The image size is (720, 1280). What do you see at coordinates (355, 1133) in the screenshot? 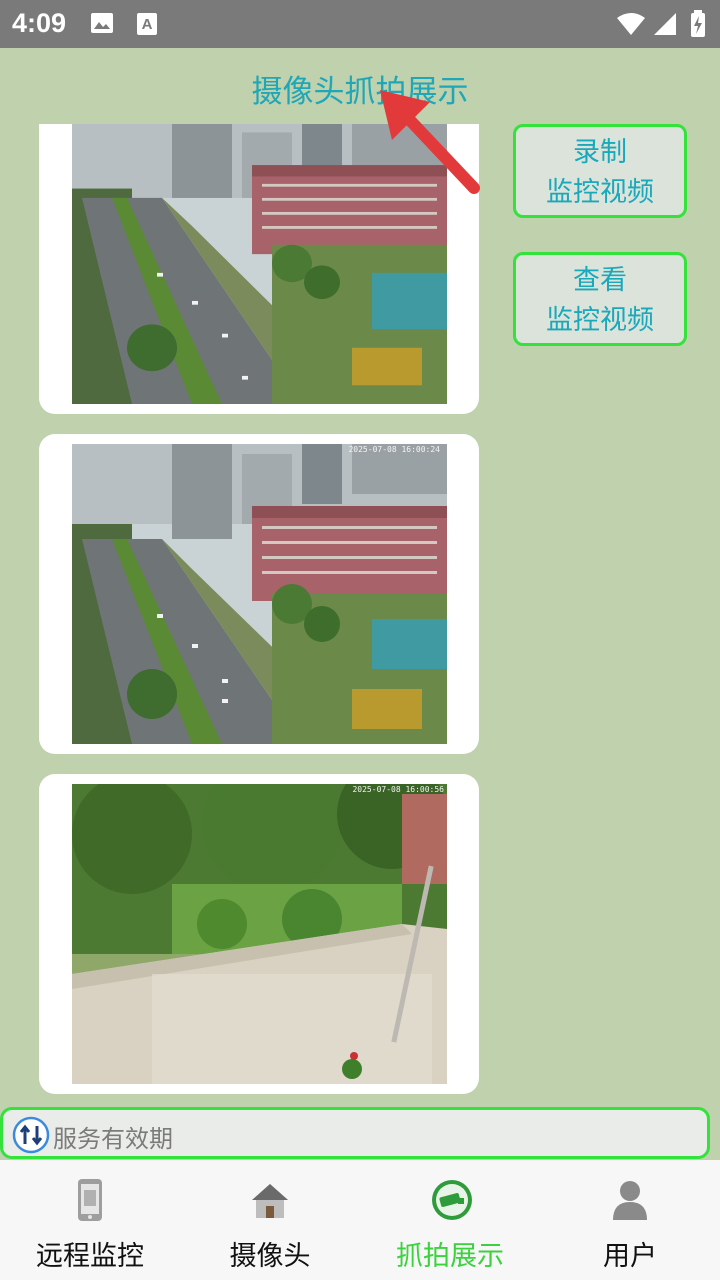
I see `service-validity-bar: 服务有效期` at bounding box center [355, 1133].